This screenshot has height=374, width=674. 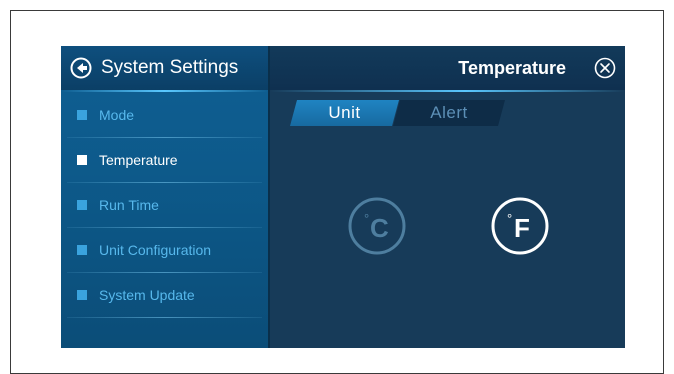 What do you see at coordinates (447, 68) in the screenshot?
I see `main-header: Temperature` at bounding box center [447, 68].